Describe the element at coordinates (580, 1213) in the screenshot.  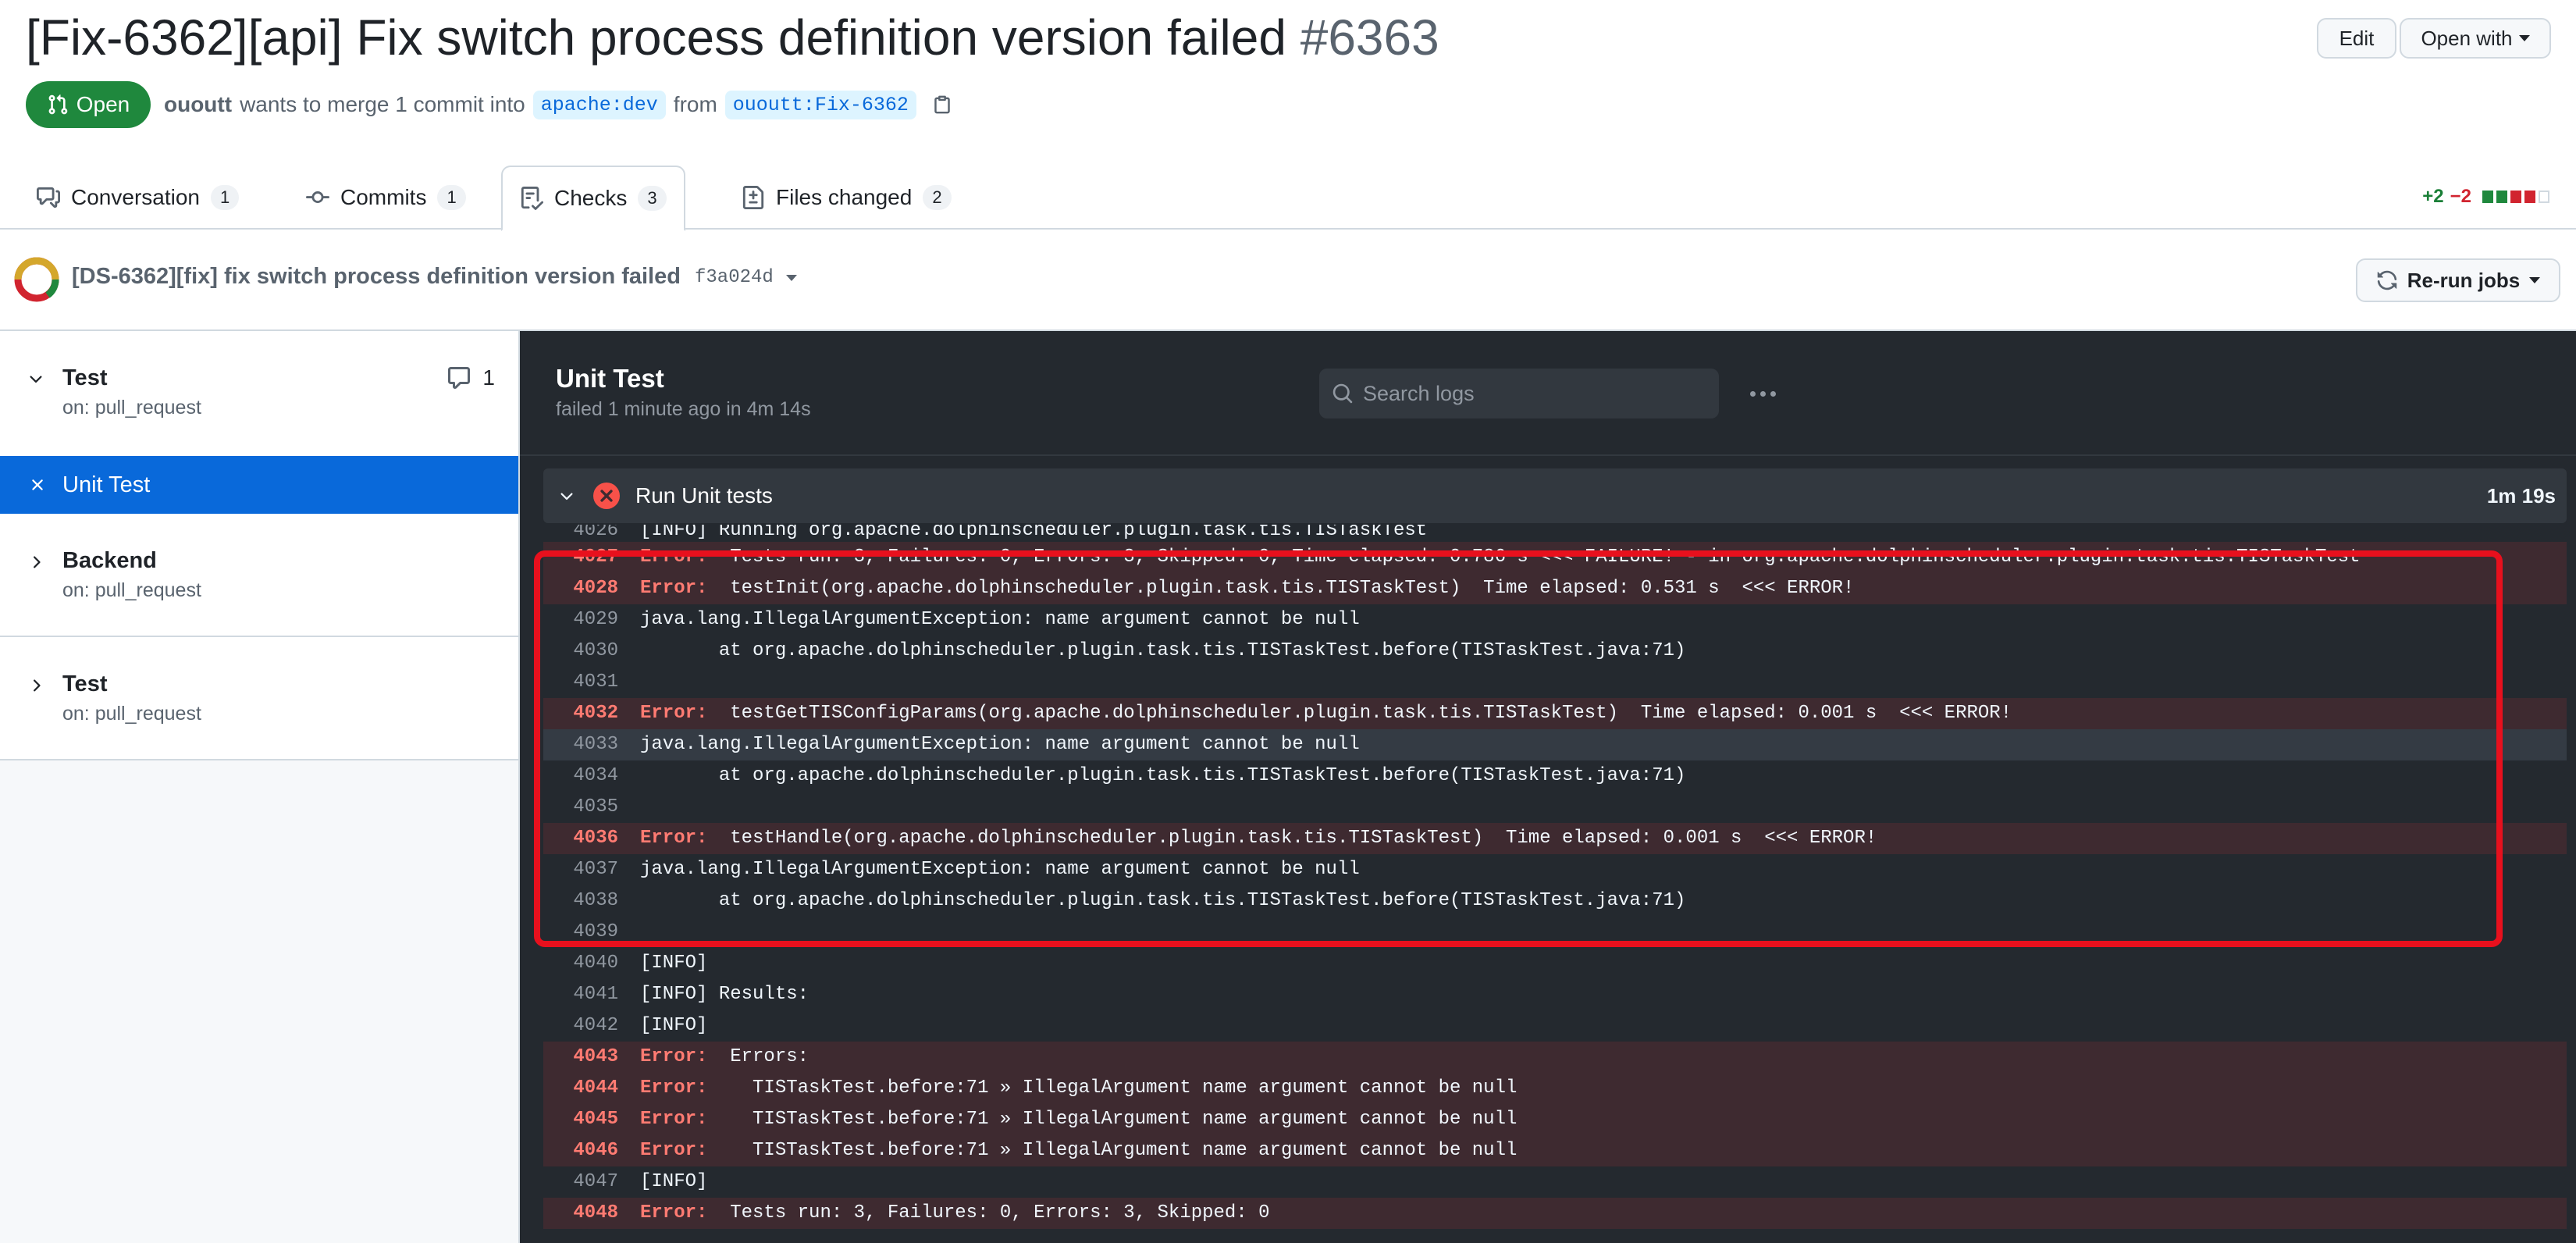
I see `log-line-number: 4048` at that location.